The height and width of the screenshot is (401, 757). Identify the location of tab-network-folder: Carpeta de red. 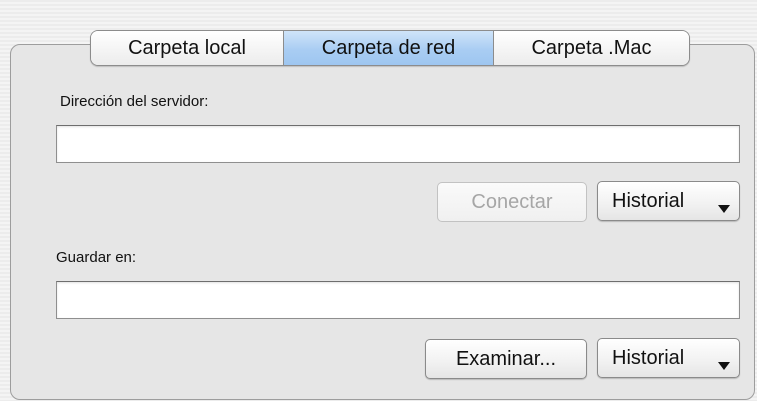
(388, 48).